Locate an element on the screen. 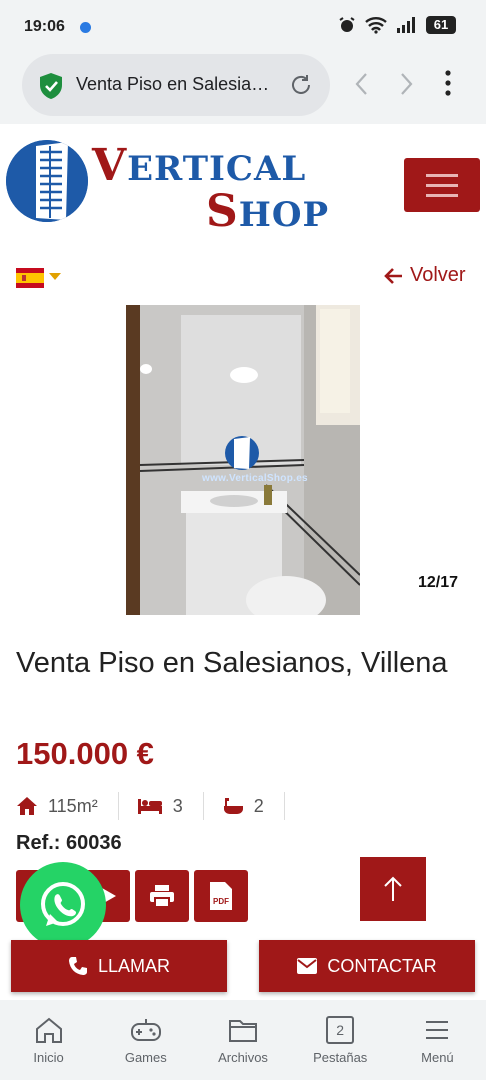  feature-bathrooms: 2 is located at coordinates (253, 806).